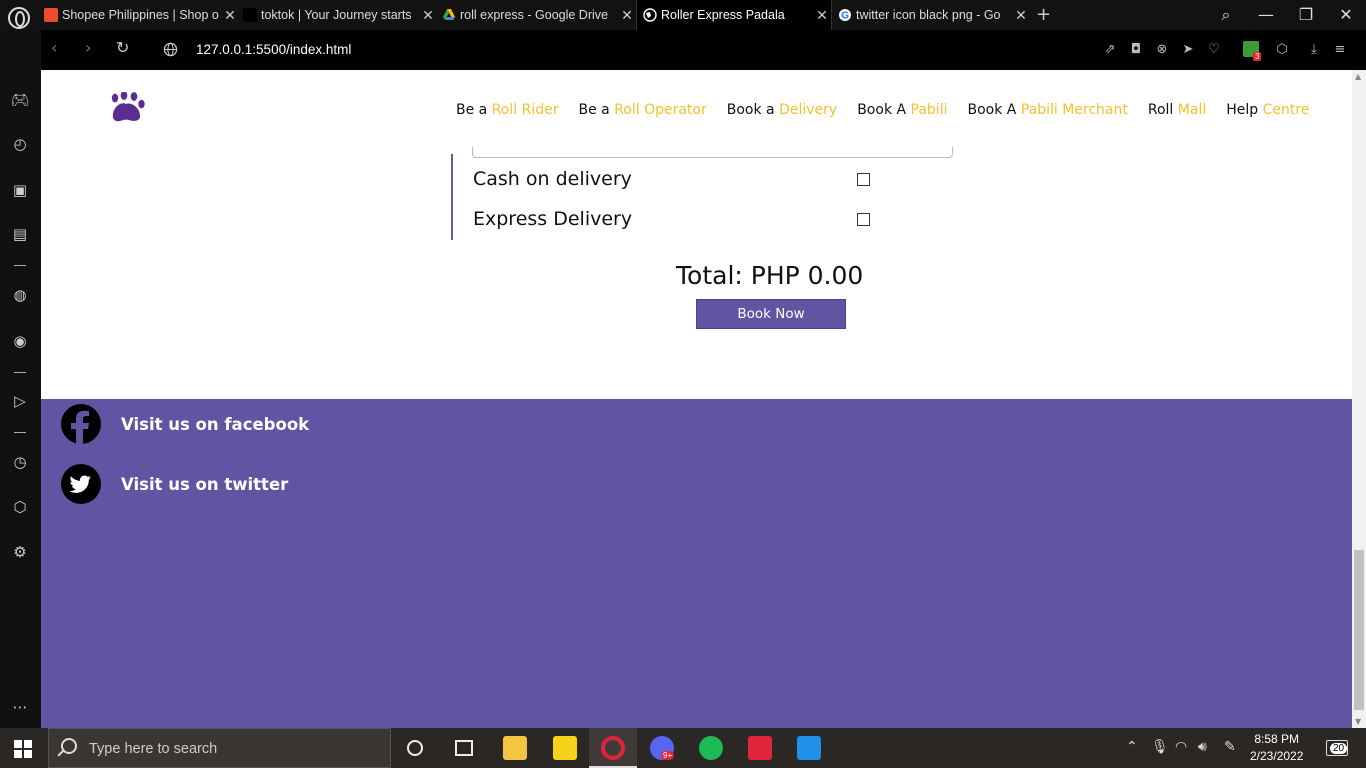 The height and width of the screenshot is (768, 1366). Describe the element at coordinates (711, 748) in the screenshot. I see `spotify-icon` at that location.